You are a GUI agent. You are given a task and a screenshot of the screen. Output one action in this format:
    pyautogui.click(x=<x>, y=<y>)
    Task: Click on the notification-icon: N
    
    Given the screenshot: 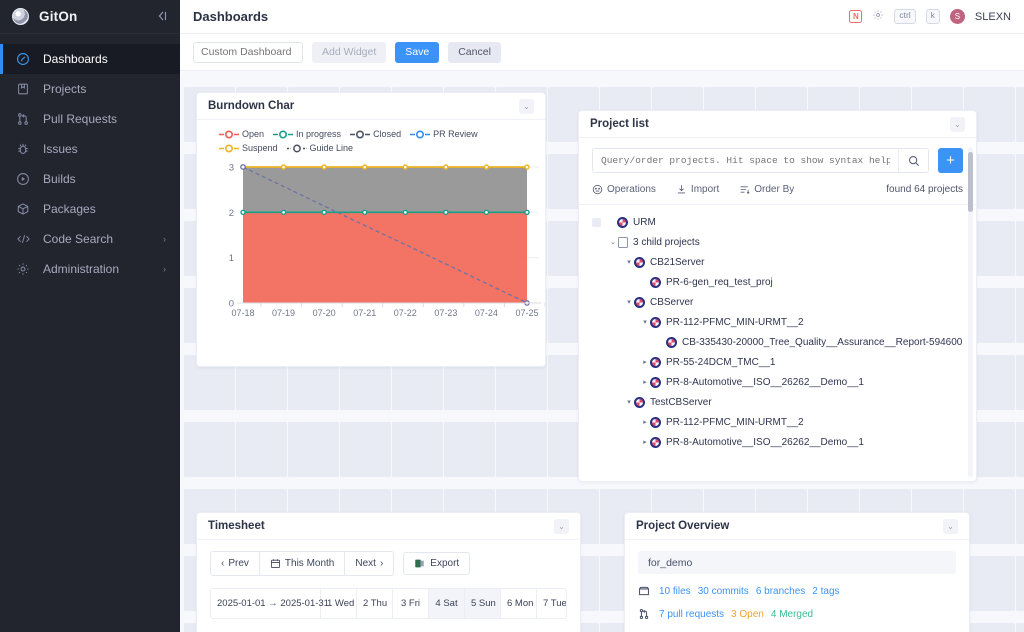 What is the action you would take?
    pyautogui.click(x=856, y=16)
    